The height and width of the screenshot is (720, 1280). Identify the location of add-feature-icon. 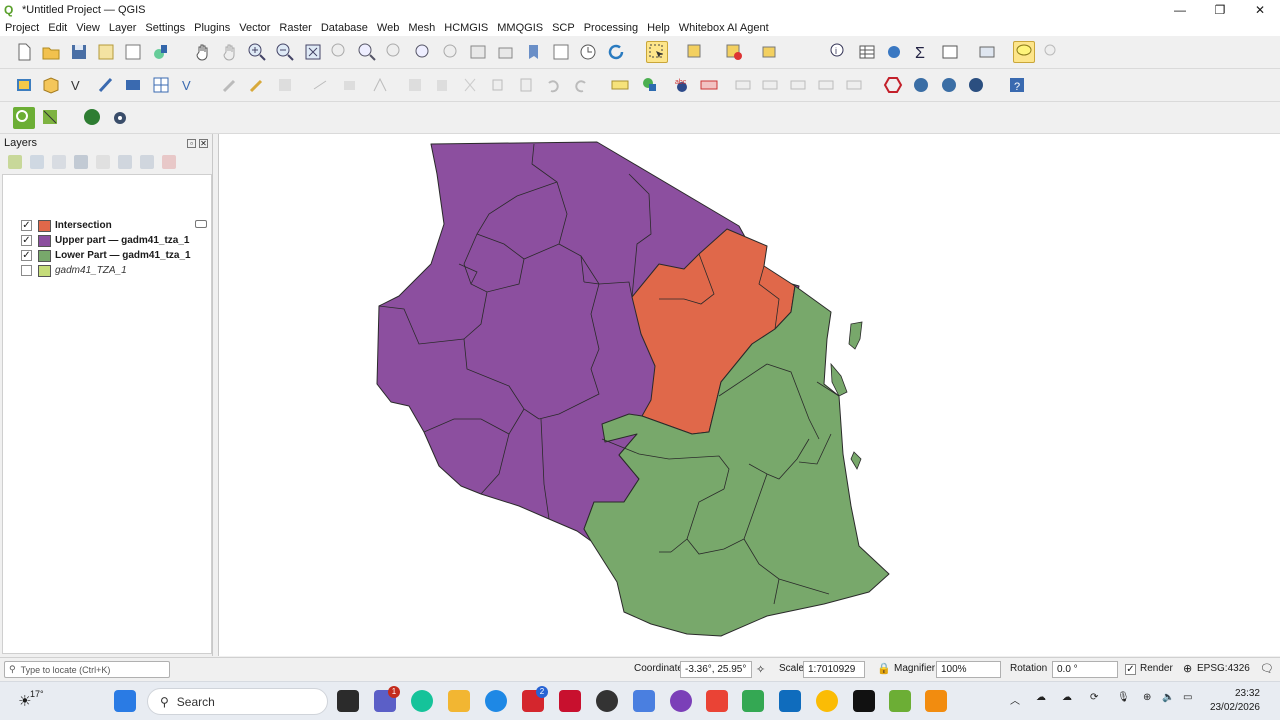
(350, 85).